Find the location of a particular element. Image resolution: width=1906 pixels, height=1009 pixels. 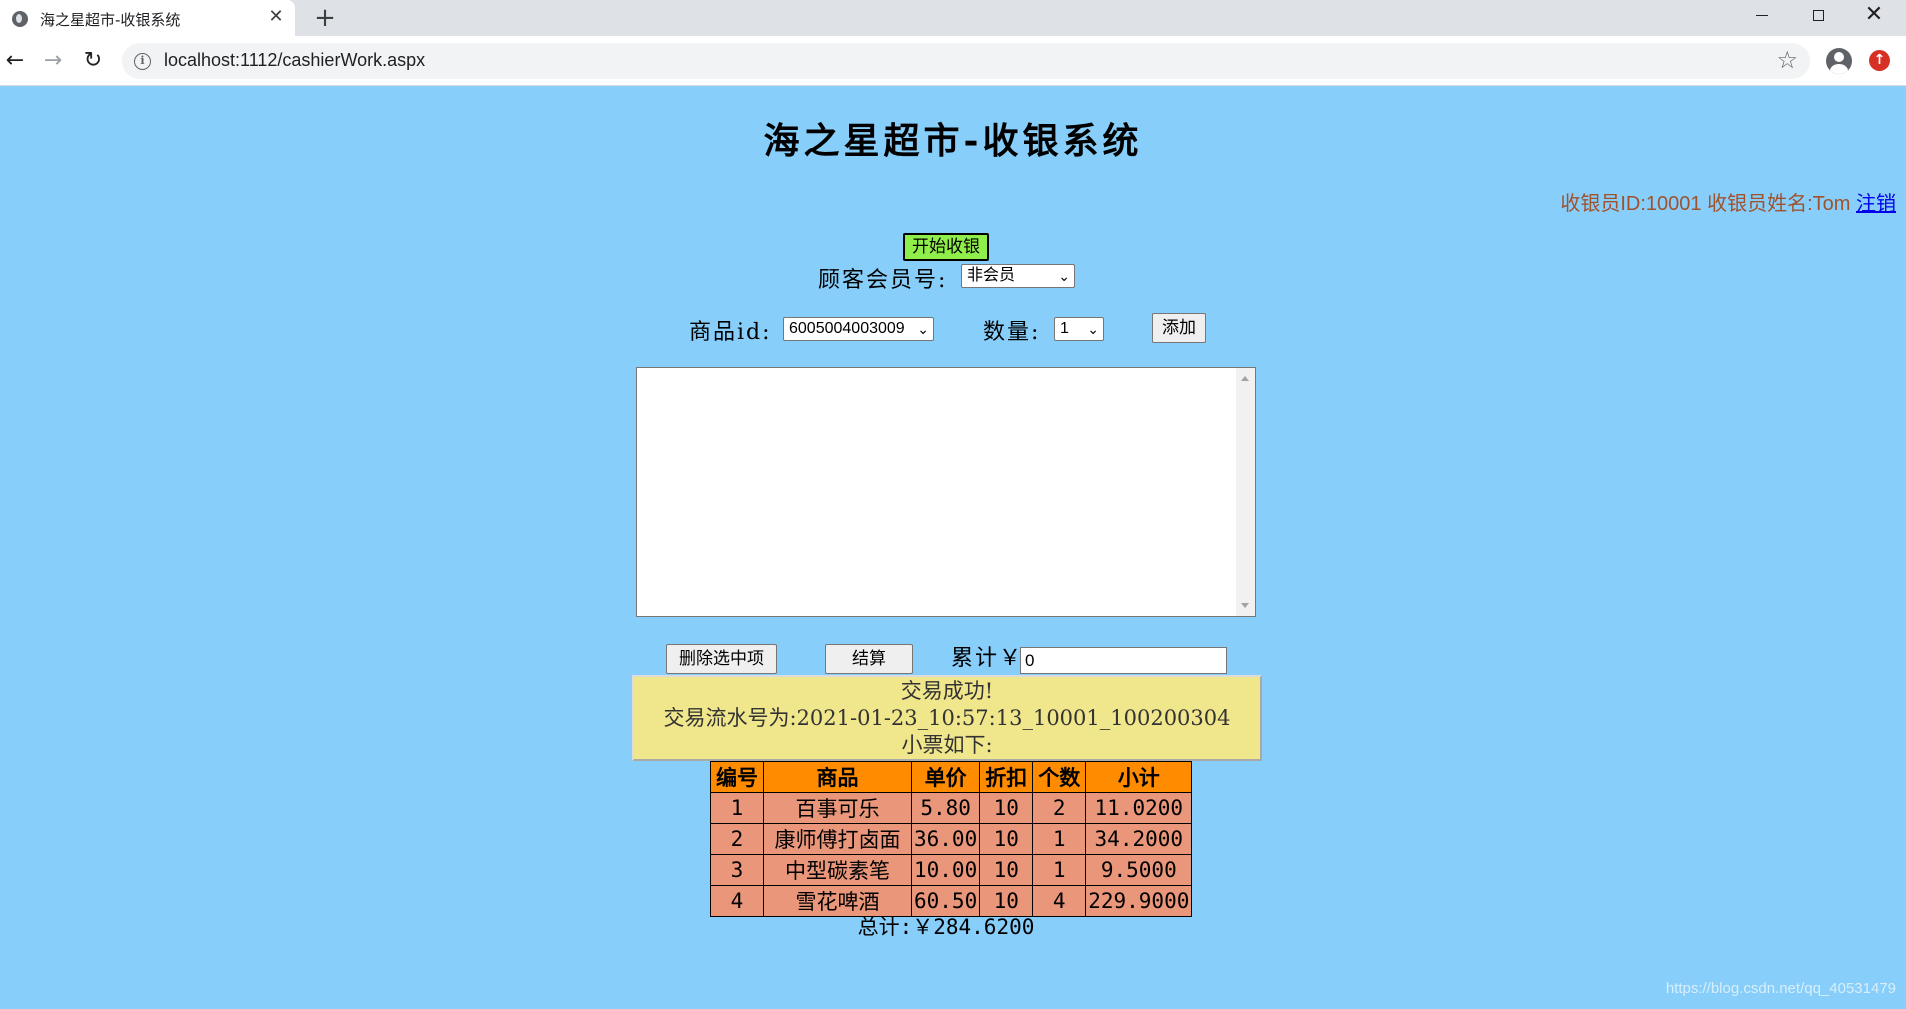

logout-link: 注销 is located at coordinates (1876, 204).